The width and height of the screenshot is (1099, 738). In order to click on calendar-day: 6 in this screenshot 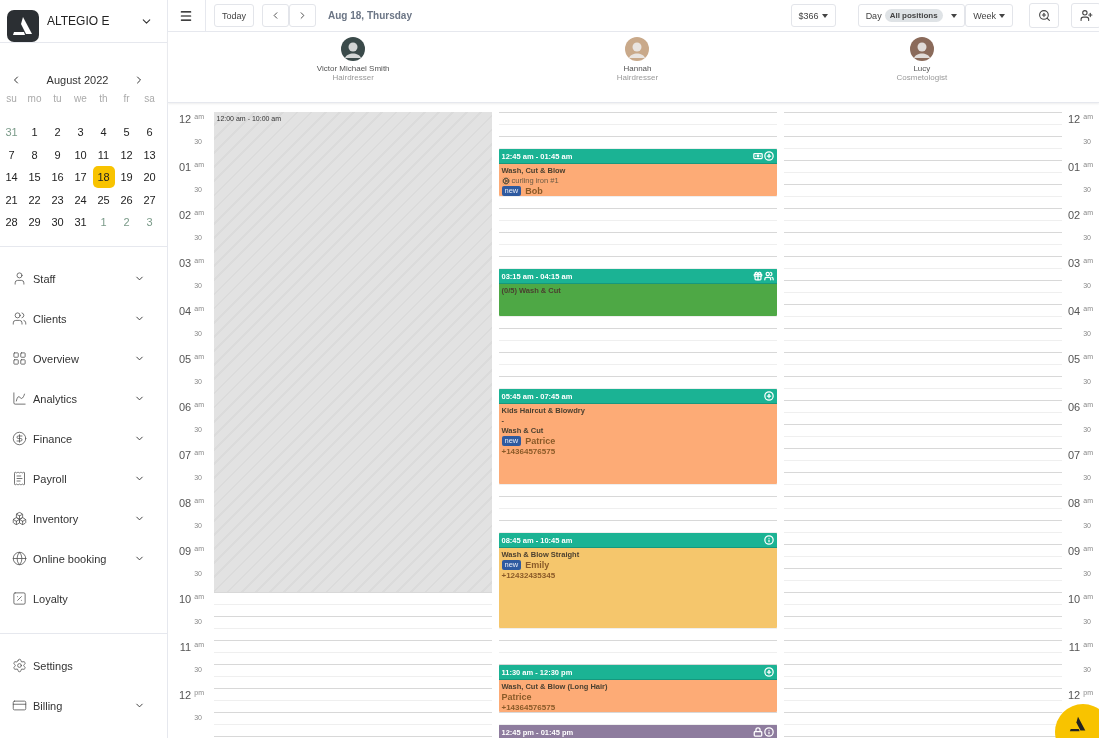, I will do `click(149, 132)`.